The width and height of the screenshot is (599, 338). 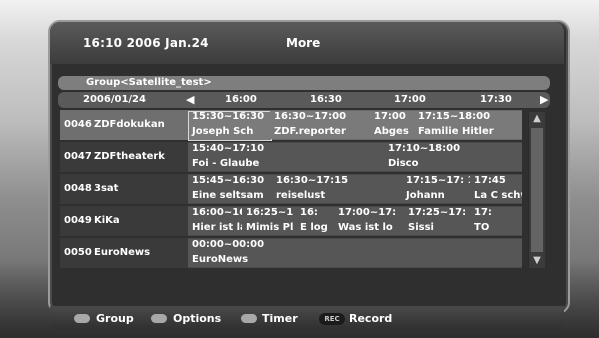 I want to click on program-text: 15:30~16:30 Joseph Sch, so click(x=229, y=125).